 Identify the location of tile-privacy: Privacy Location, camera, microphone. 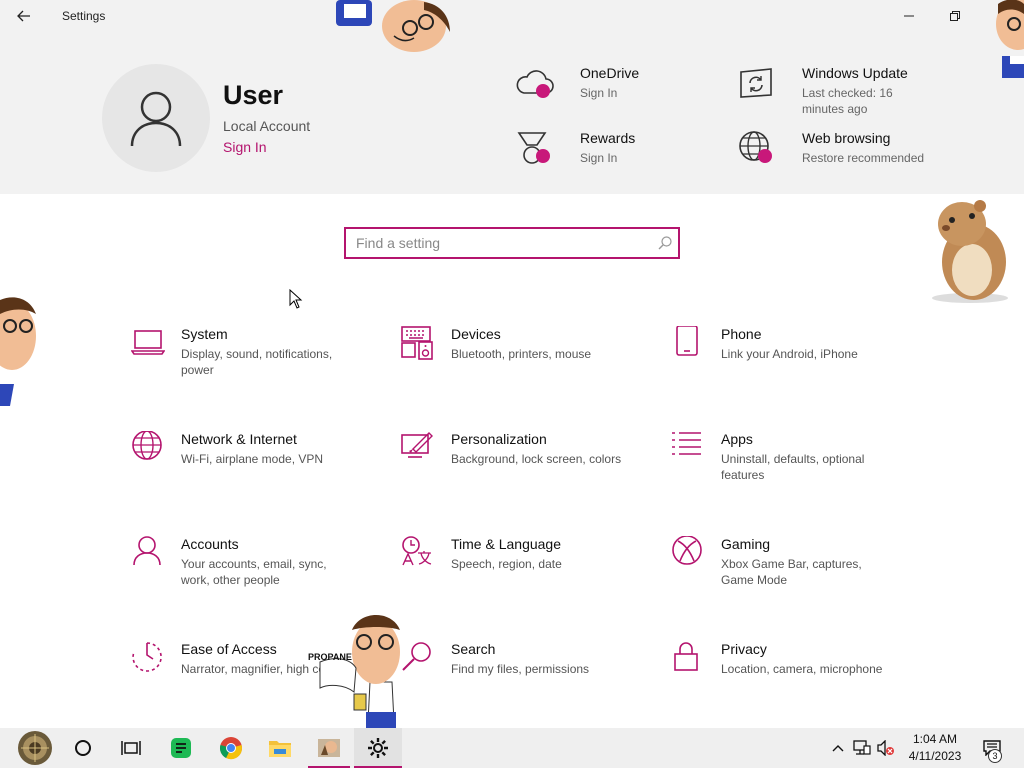
(791, 686).